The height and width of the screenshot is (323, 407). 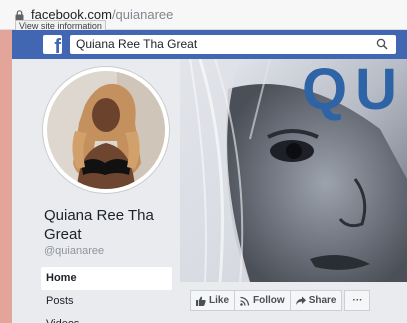 What do you see at coordinates (52, 44) in the screenshot?
I see `facebook-logo-icon: f` at bounding box center [52, 44].